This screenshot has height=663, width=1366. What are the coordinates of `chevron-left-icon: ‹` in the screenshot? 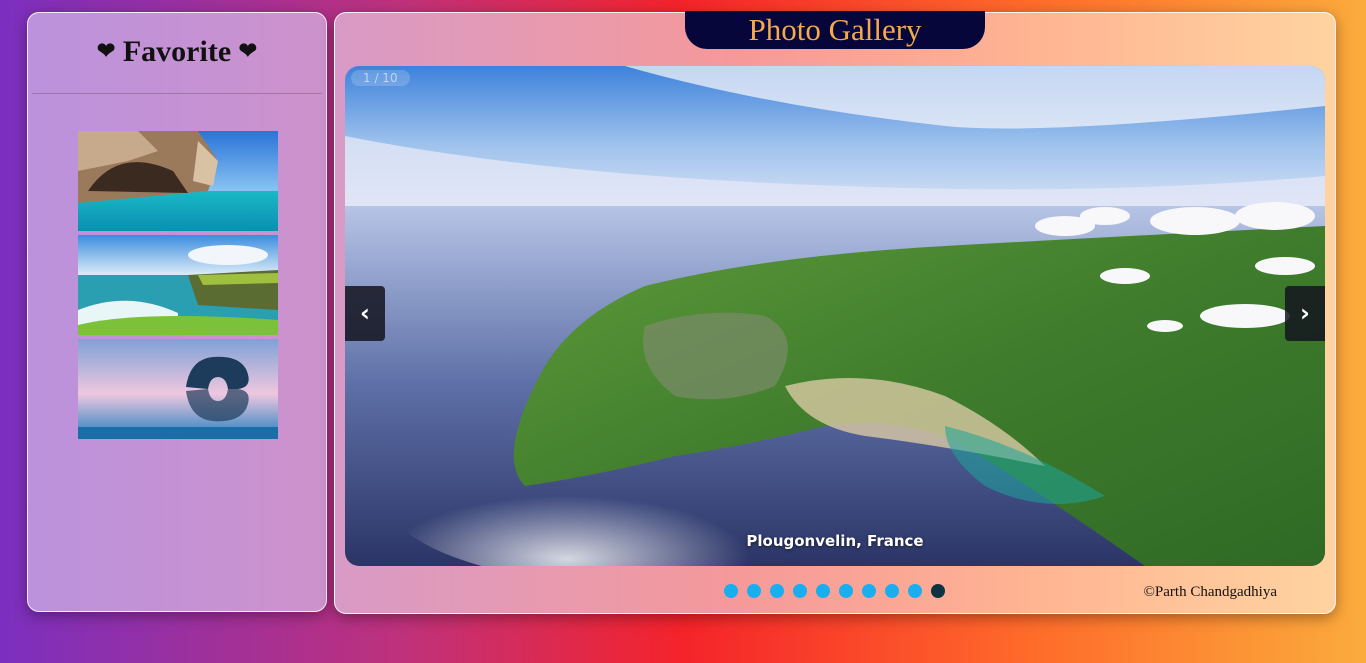 It's located at (365, 313).